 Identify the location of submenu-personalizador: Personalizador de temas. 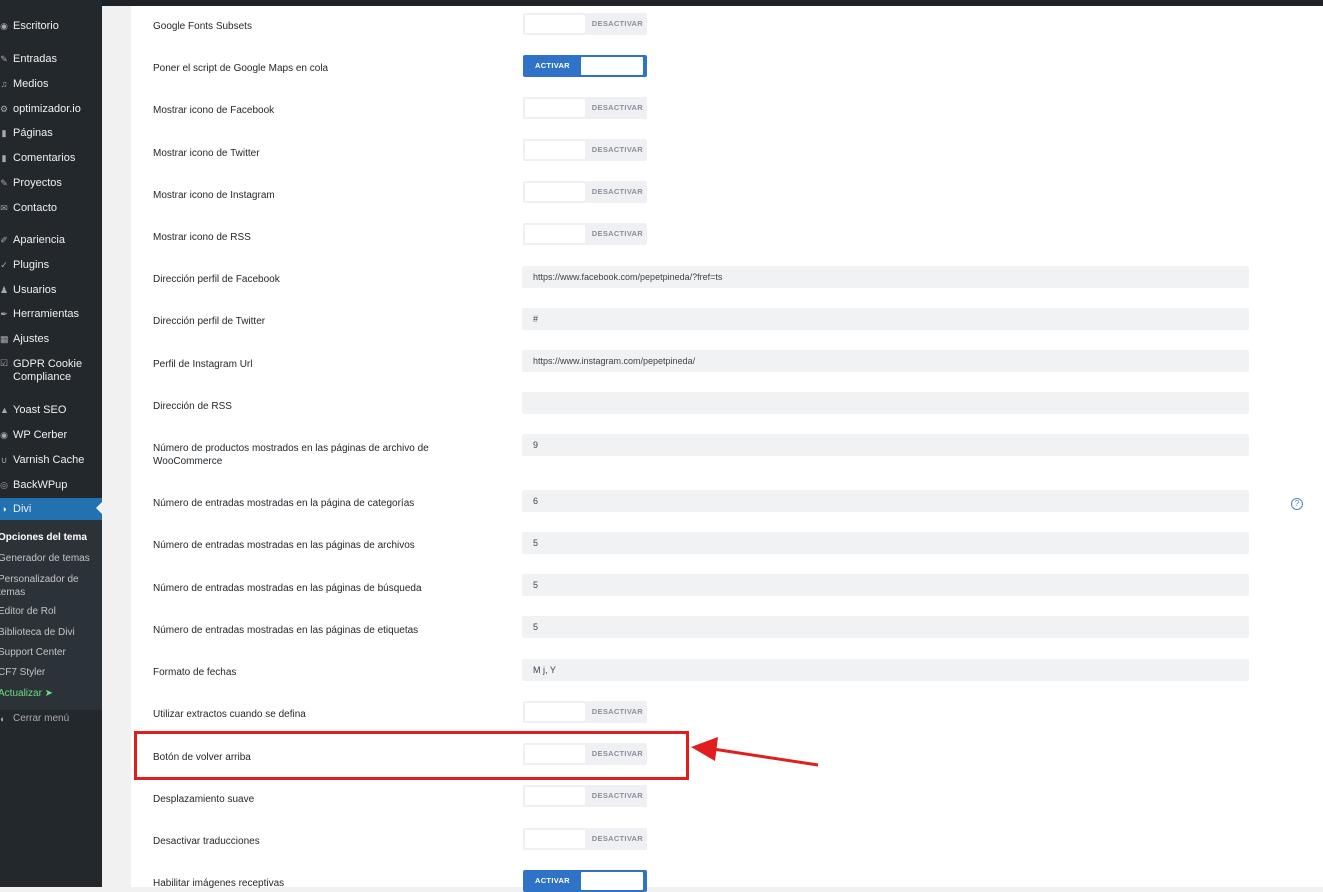
(44, 586).